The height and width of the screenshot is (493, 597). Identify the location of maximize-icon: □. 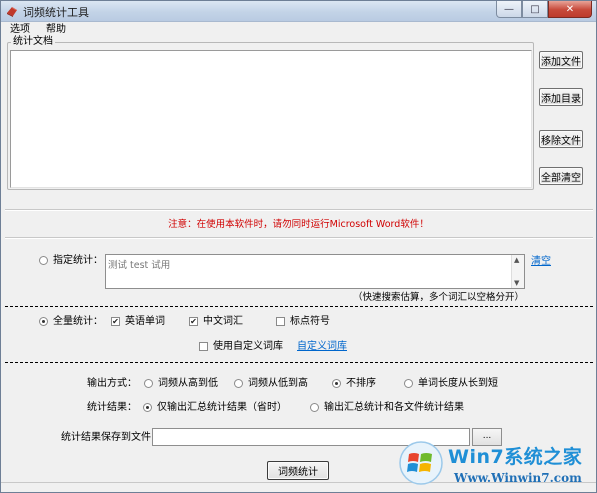
(535, 9).